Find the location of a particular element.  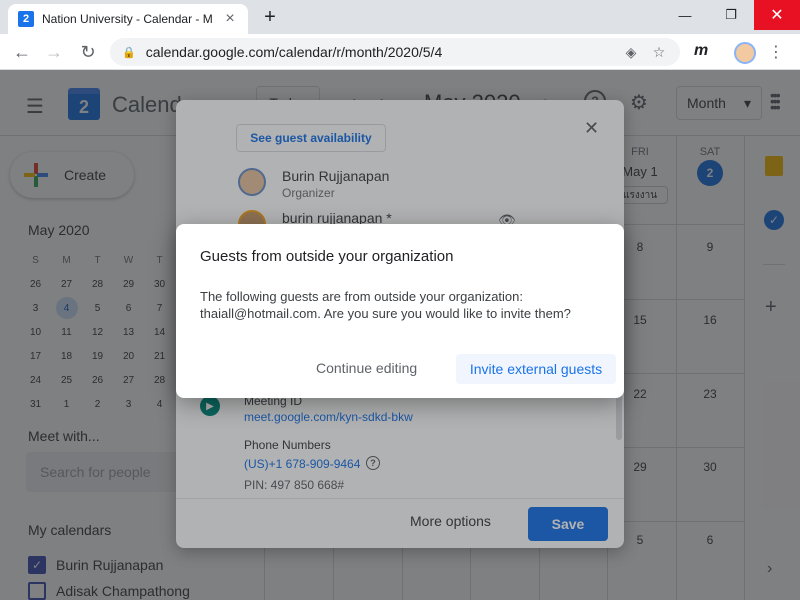

new-tab-icon: + is located at coordinates (270, 17).